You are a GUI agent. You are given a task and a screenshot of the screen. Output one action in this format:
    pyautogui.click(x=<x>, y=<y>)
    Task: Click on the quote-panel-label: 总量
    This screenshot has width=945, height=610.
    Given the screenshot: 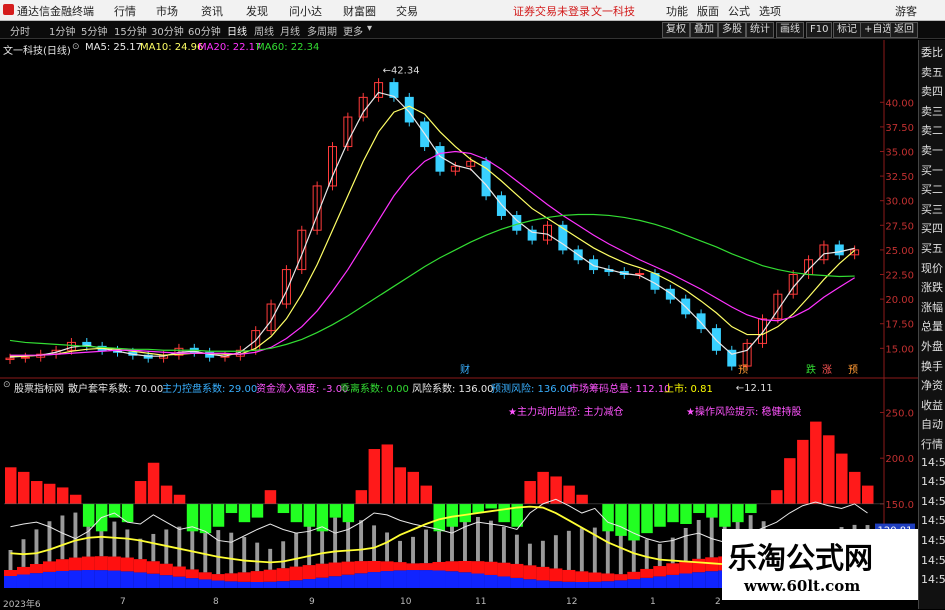 What is the action you would take?
    pyautogui.click(x=932, y=326)
    